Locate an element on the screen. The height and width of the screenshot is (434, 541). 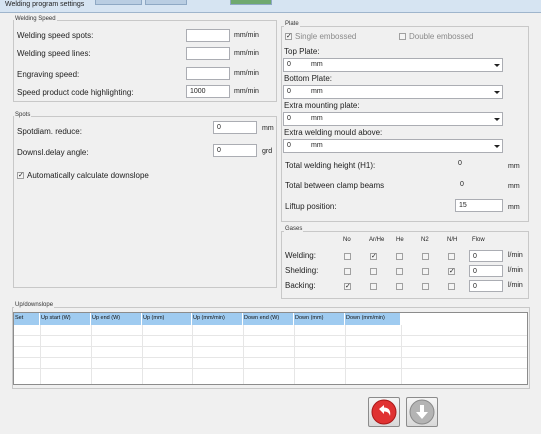
welding-speed-spots-input is located at coordinates (208, 35).